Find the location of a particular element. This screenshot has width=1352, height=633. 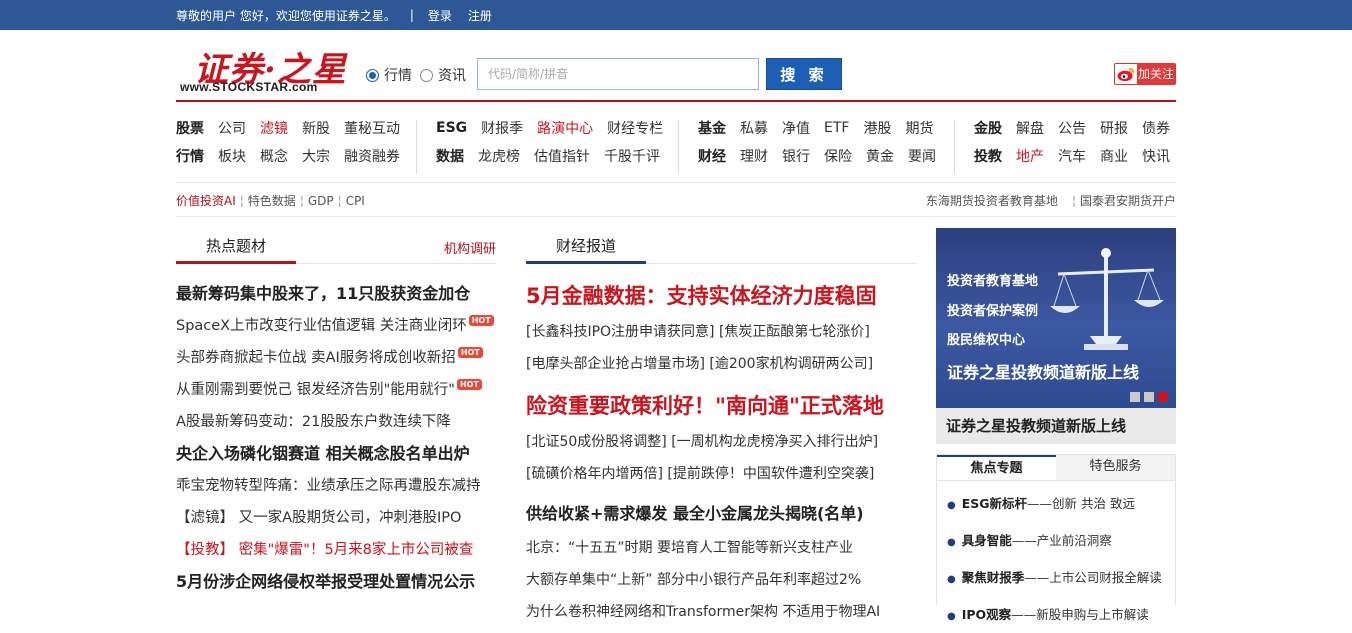

focus-topic-text: ——产业前沿洞察 is located at coordinates (1061, 540).